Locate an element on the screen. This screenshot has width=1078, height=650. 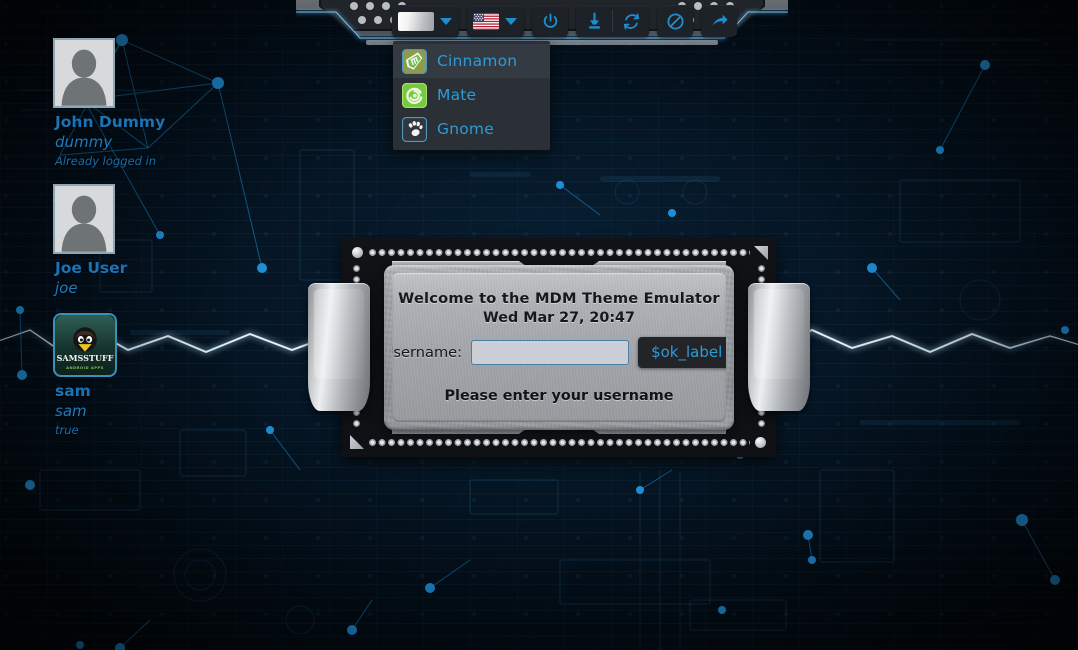
chip-marker-dot-top-left is located at coordinates (357, 252).